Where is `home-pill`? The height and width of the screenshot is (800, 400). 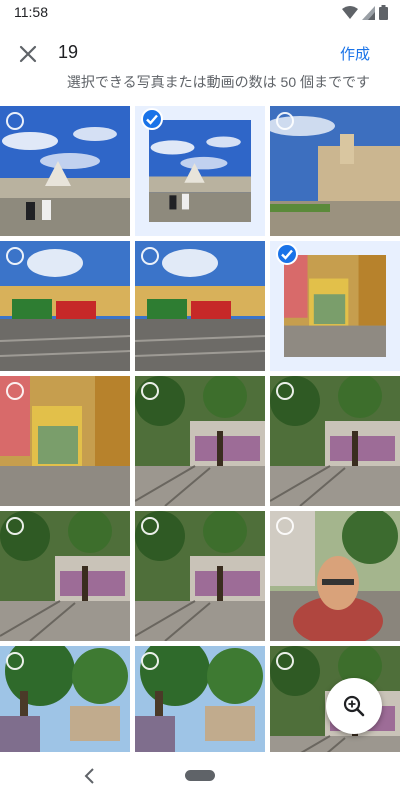 home-pill is located at coordinates (200, 775).